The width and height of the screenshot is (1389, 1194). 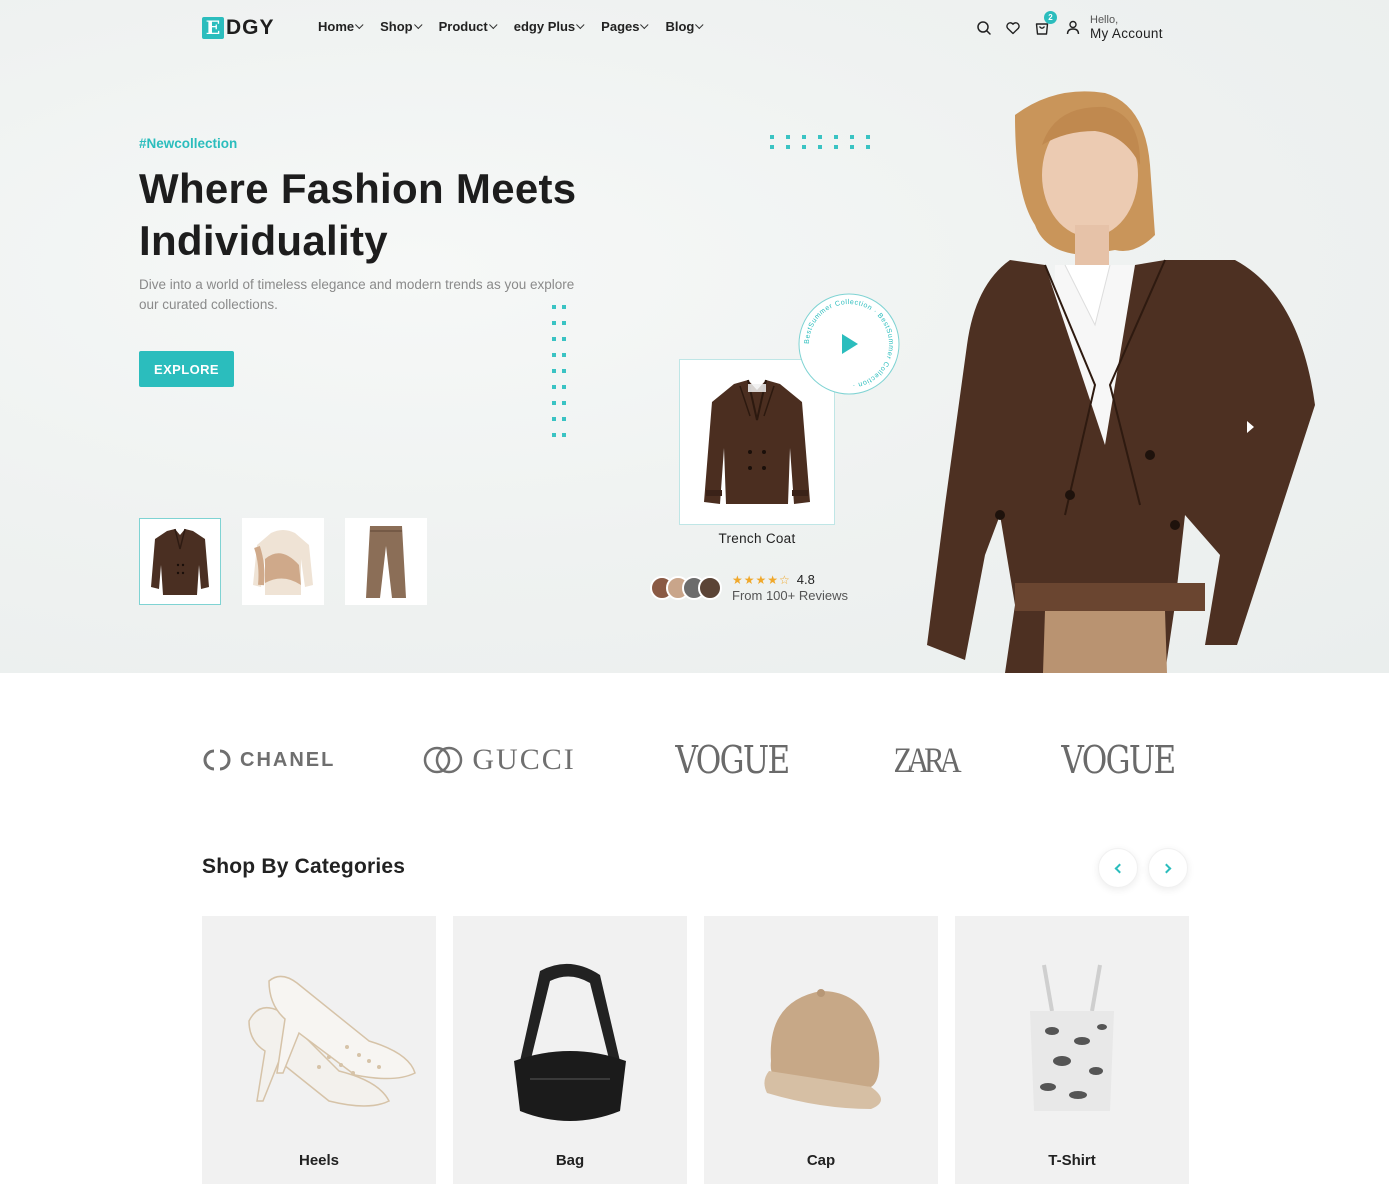 I want to click on heels-image, so click(x=332, y=1041).